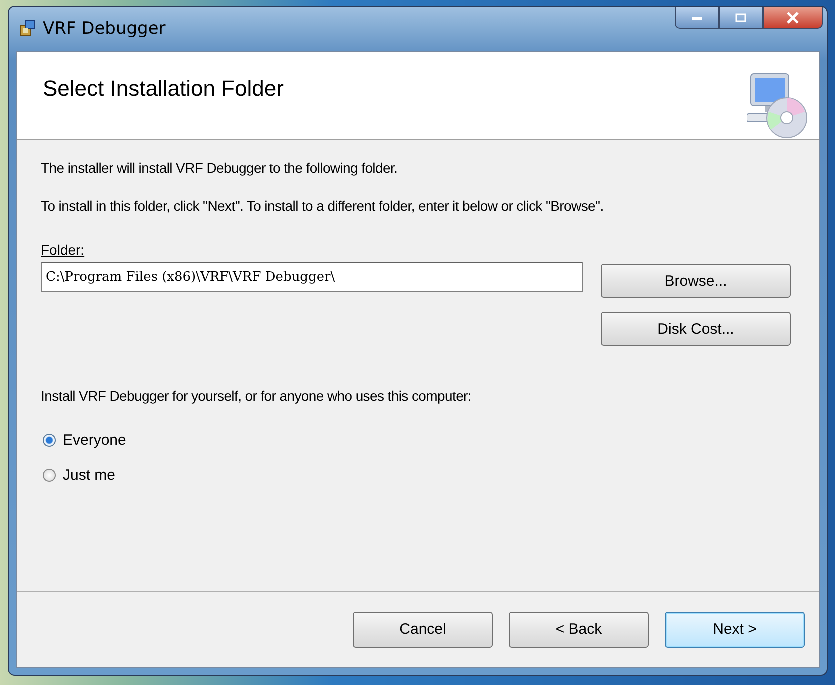  Describe the element at coordinates (312, 277) in the screenshot. I see `folder-field: C:\Program Files (x86)\VRF\VRF Debugger\` at that location.